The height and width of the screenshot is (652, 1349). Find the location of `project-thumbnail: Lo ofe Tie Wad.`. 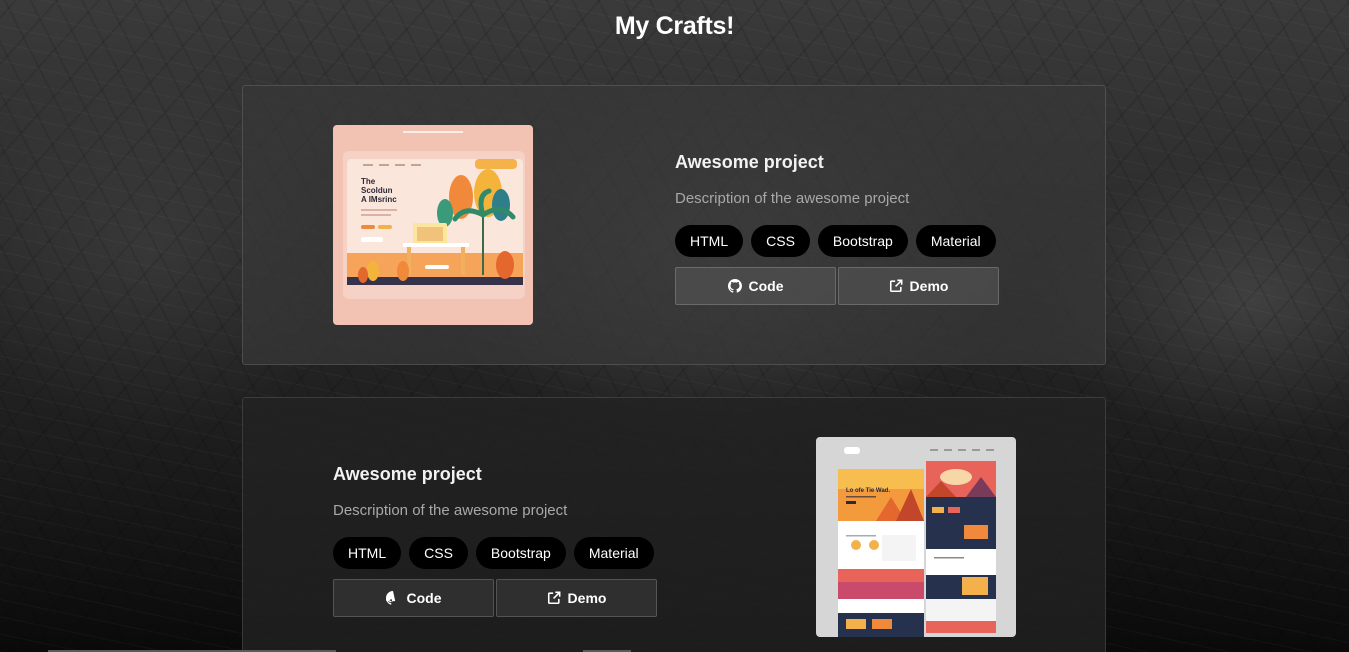

project-thumbnail: Lo ofe Tie Wad. is located at coordinates (916, 537).